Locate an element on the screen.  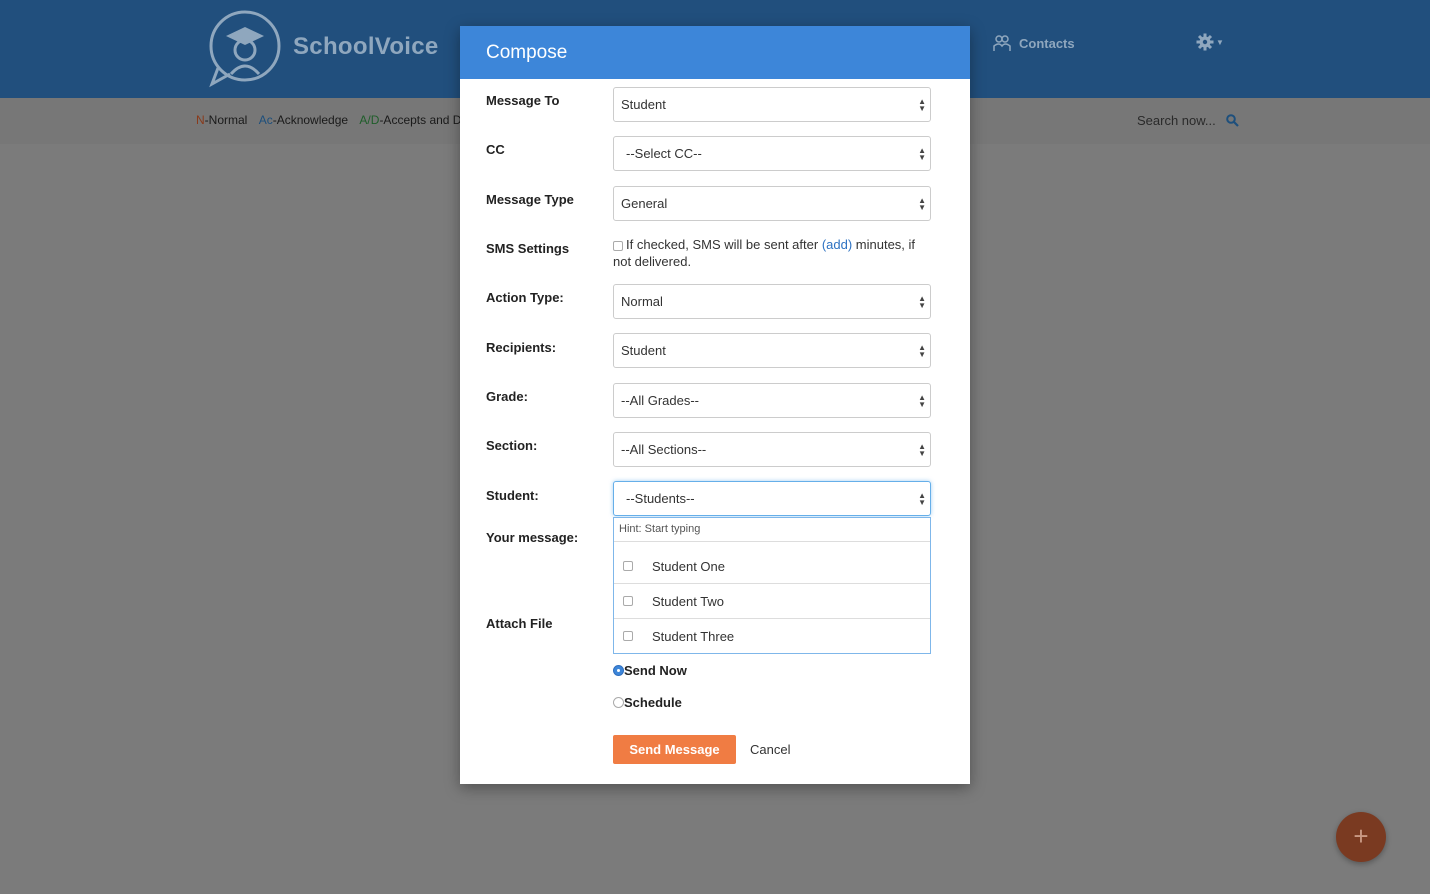
student-label: Student: is located at coordinates (512, 495).